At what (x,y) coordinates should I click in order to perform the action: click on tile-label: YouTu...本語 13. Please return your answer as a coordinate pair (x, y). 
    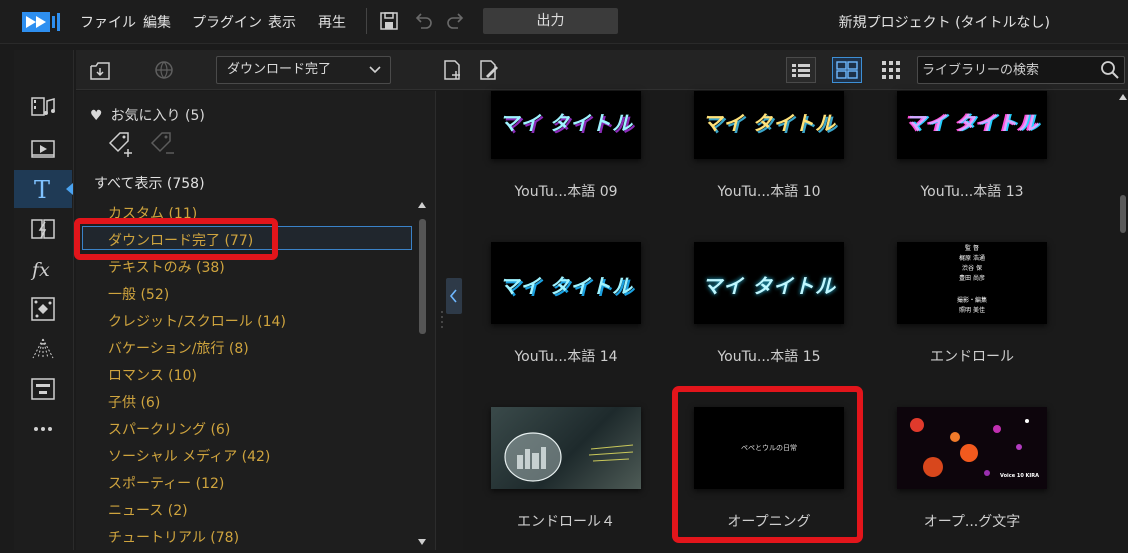
    Looking at the image, I should click on (972, 192).